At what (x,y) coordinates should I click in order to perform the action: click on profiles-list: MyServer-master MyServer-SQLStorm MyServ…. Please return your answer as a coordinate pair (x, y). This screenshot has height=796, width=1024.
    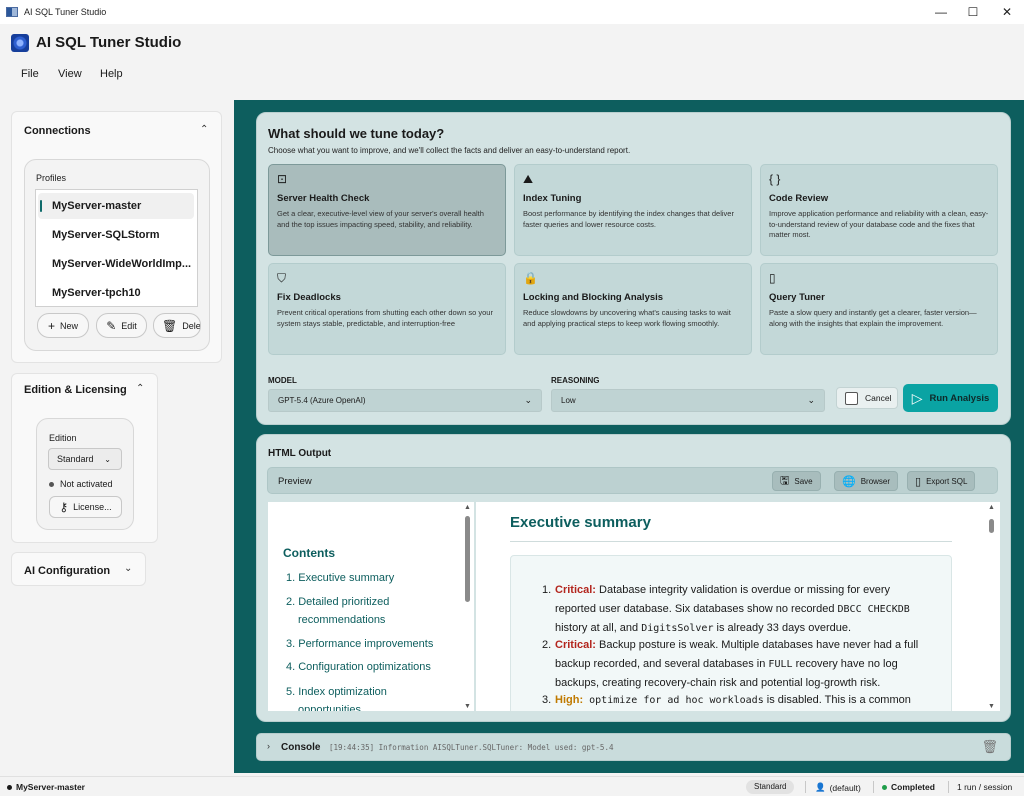
    Looking at the image, I should click on (116, 248).